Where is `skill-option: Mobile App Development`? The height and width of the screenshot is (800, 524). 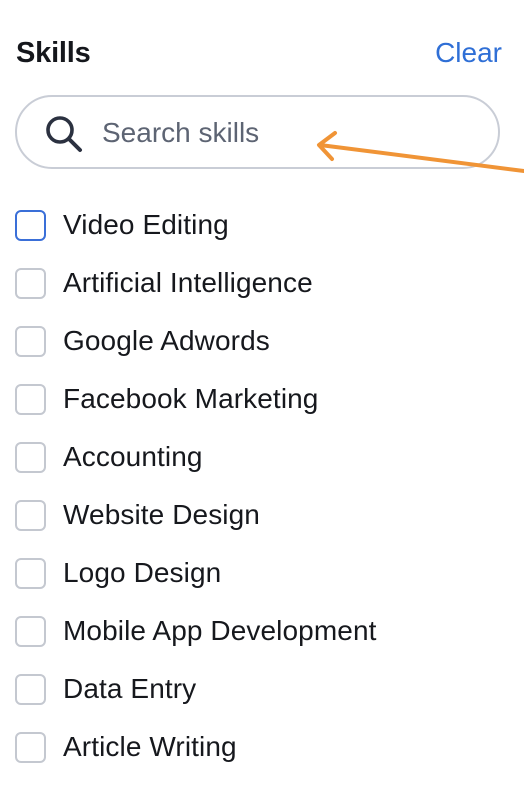
skill-option: Mobile App Development is located at coordinates (262, 631).